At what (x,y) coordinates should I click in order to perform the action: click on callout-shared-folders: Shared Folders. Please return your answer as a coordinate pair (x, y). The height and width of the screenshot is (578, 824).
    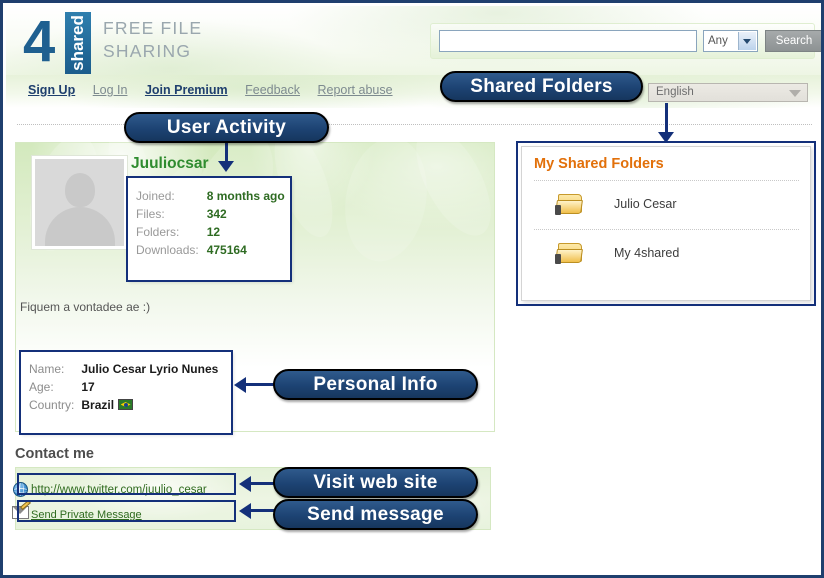
    Looking at the image, I should click on (541, 86).